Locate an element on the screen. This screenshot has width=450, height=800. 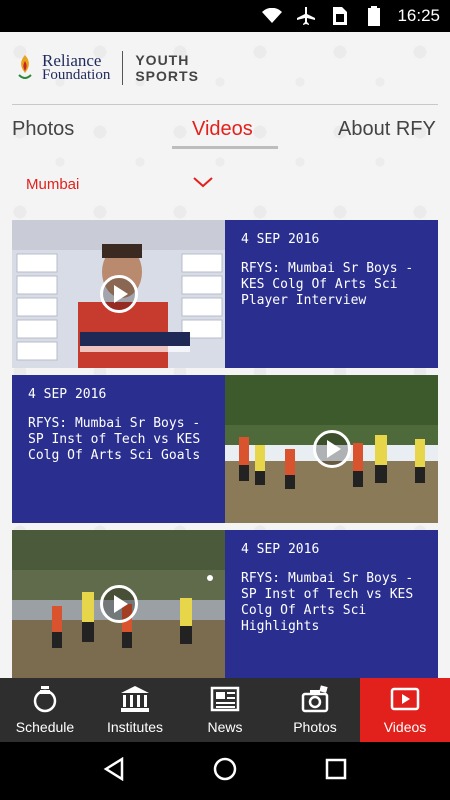
stopwatch-icon is located at coordinates (45, 699).